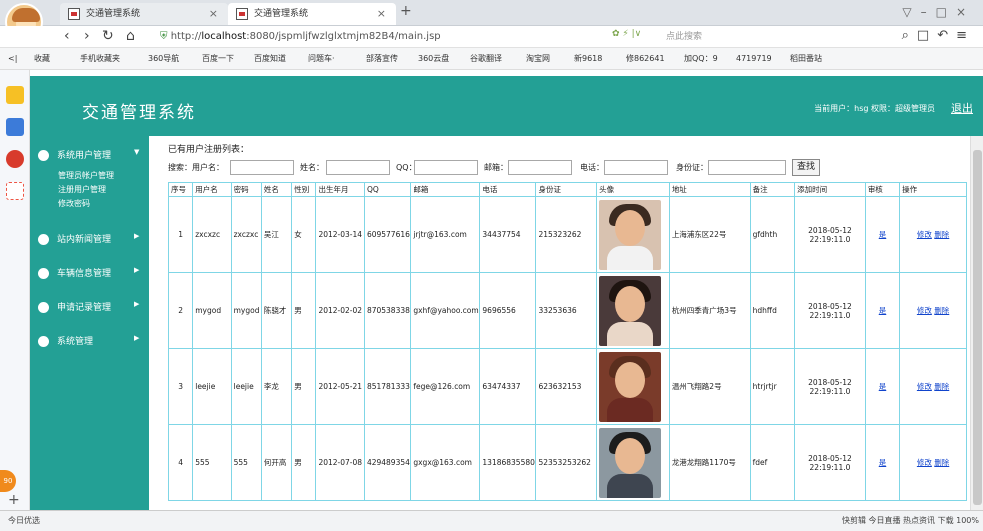  I want to click on bookmark-item: 新9618, so click(588, 58).